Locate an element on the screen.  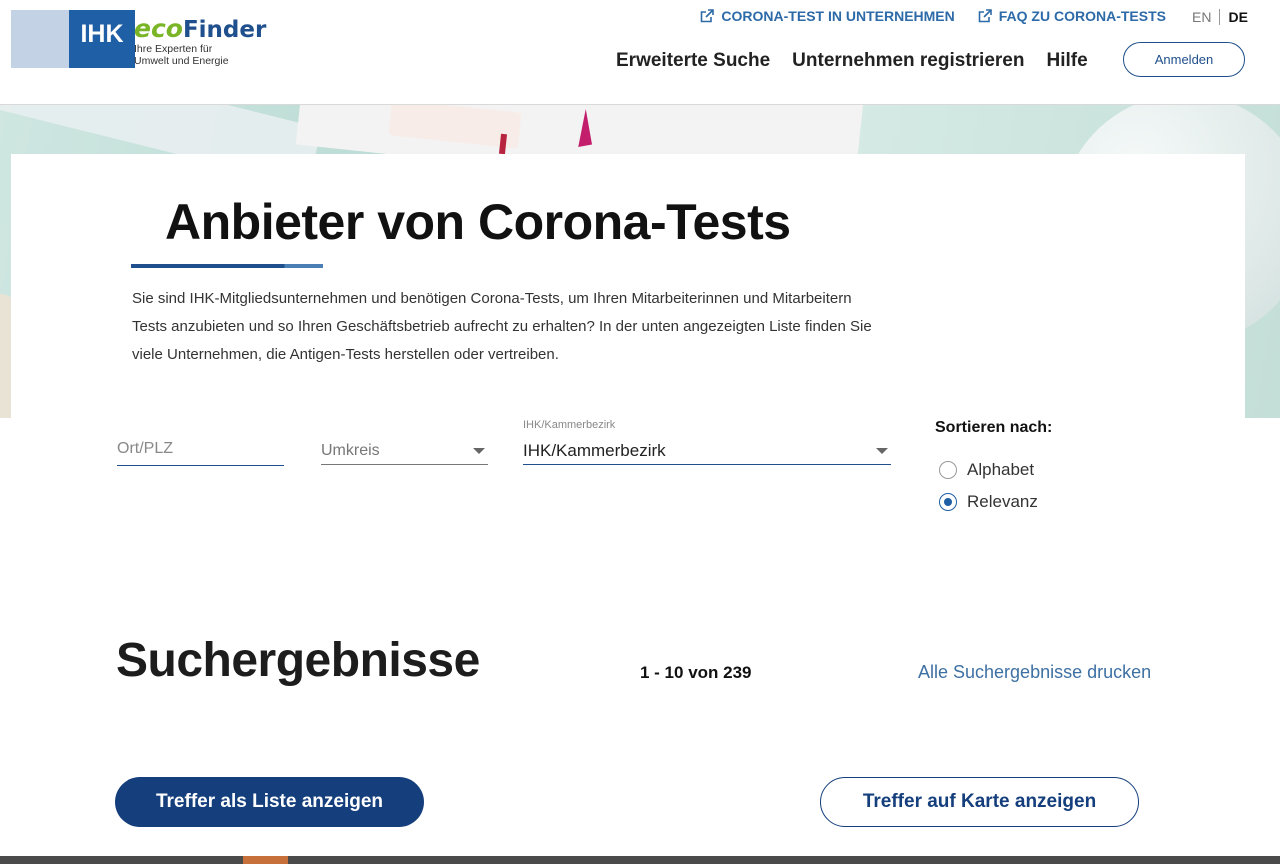
sort-option-alphabet-label: Alphabet is located at coordinates (1001, 469).